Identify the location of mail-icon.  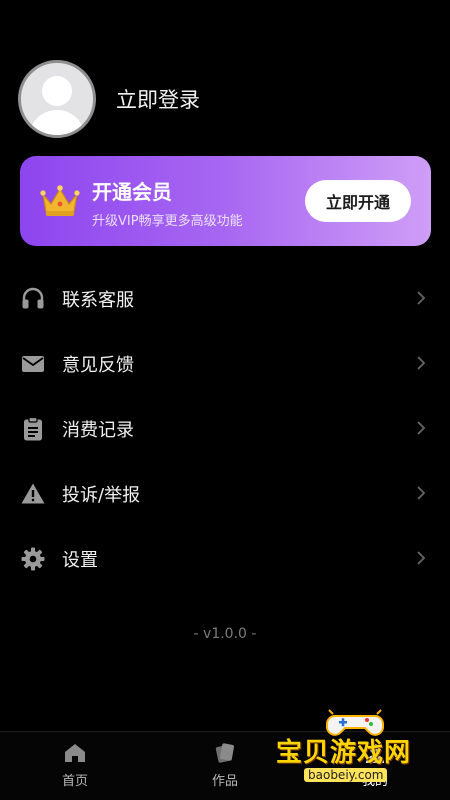
(33, 364).